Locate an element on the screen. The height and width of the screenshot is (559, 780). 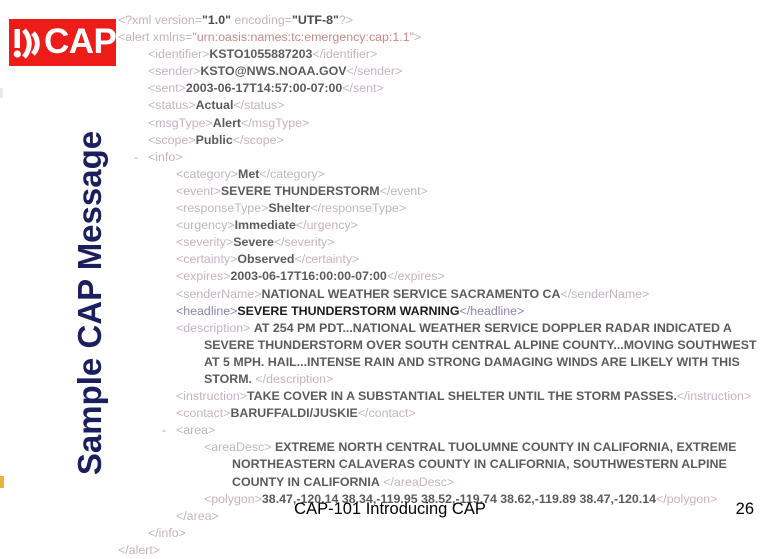
xml-encoding-label: encoding= is located at coordinates (261, 20).